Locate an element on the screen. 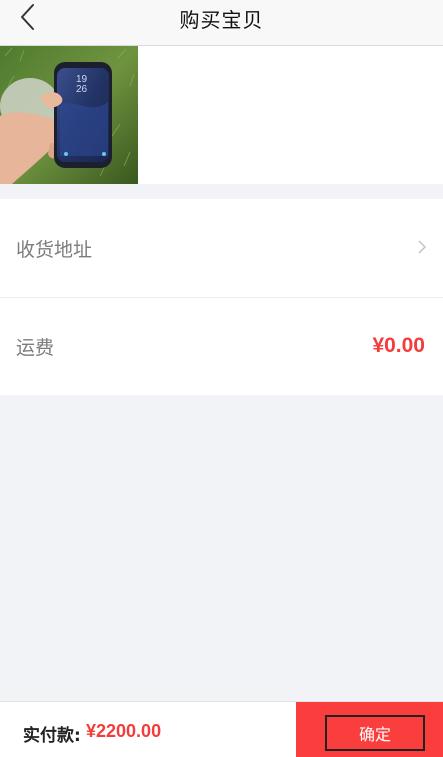  page-title: 购买宝贝 is located at coordinates (221, 20).